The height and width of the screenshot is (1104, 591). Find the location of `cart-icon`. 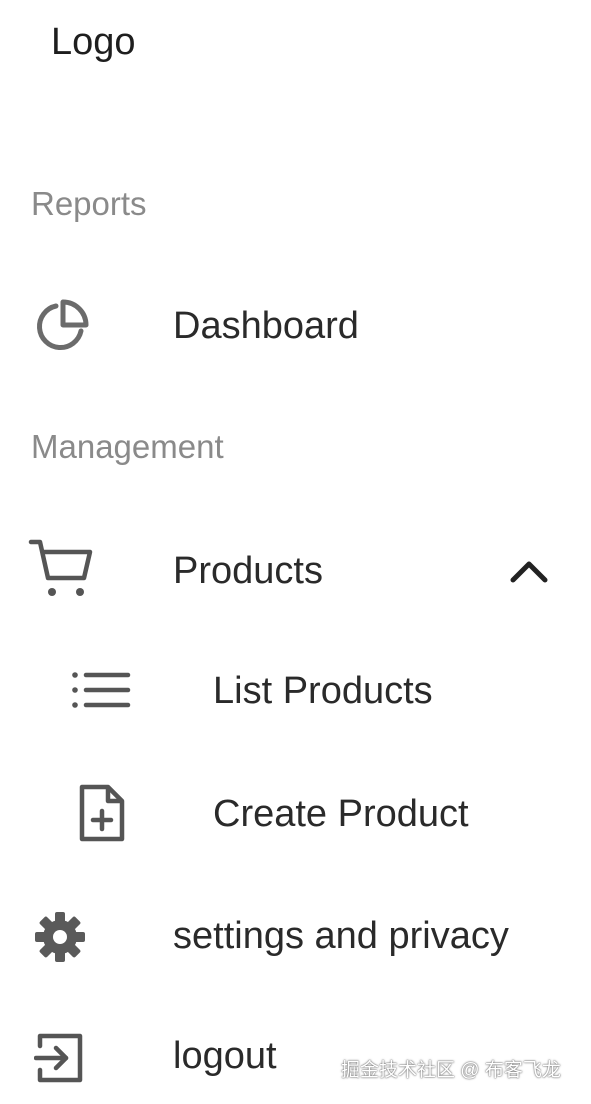

cart-icon is located at coordinates (60, 567).